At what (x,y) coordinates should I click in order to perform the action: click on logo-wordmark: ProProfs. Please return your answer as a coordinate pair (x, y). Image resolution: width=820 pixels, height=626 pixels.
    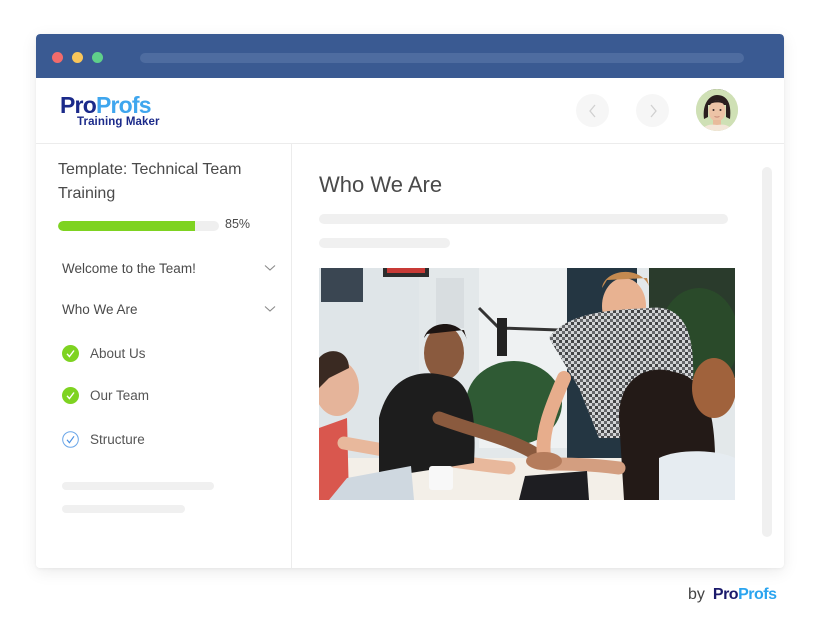
    Looking at the image, I should click on (106, 105).